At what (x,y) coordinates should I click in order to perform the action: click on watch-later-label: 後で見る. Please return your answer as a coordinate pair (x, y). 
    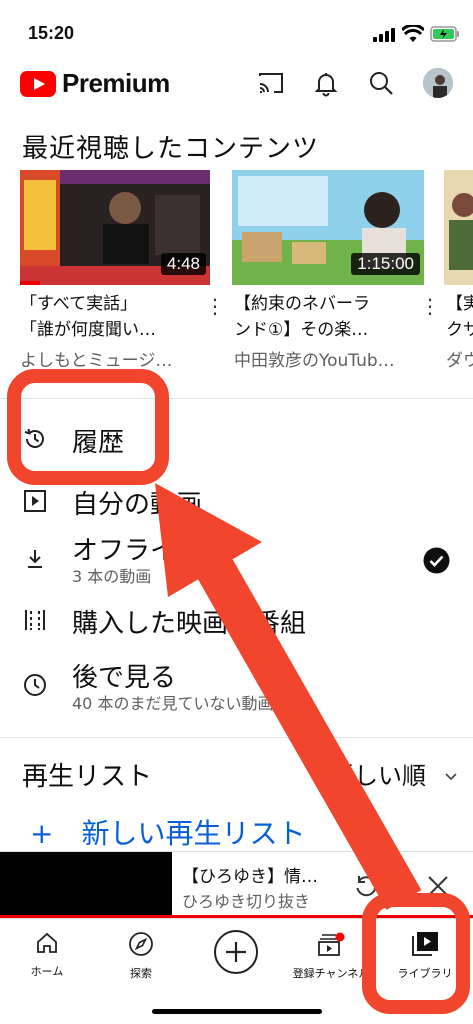
    Looking at the image, I should click on (124, 678).